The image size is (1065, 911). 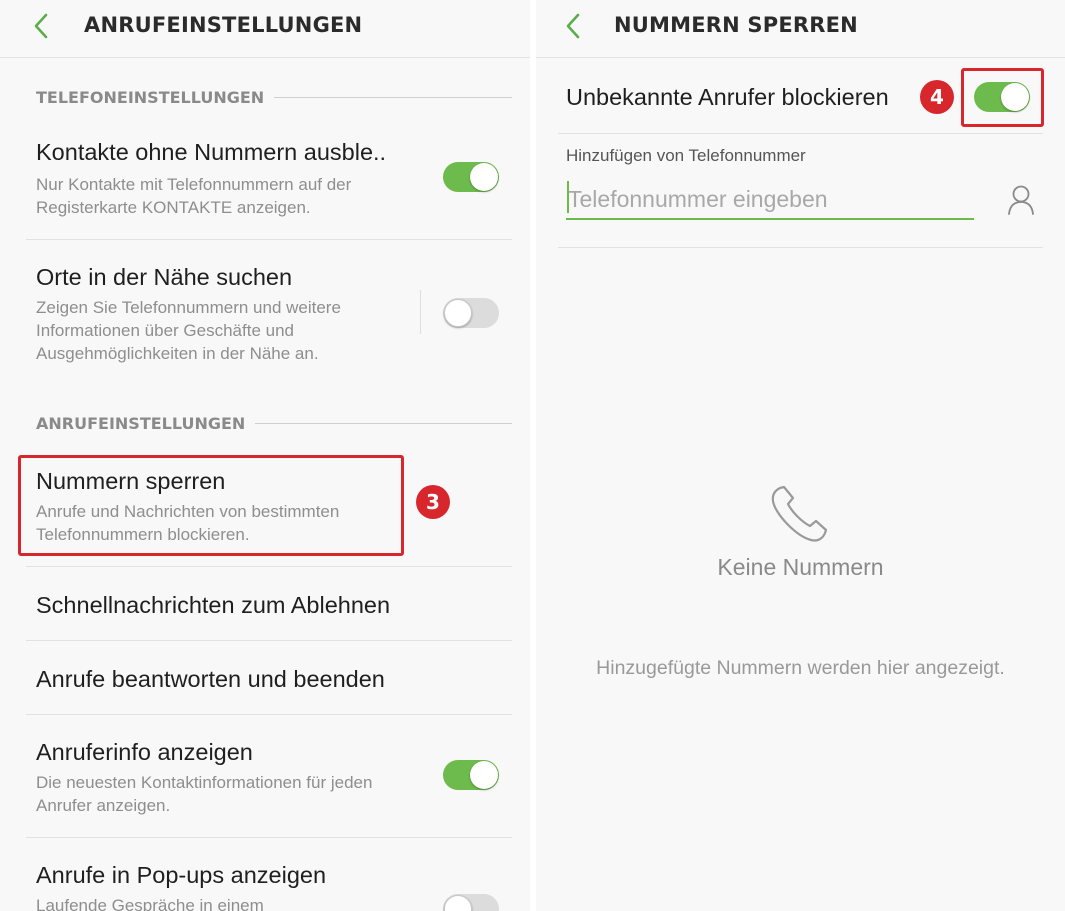 What do you see at coordinates (568, 197) in the screenshot?
I see `text-cursor` at bounding box center [568, 197].